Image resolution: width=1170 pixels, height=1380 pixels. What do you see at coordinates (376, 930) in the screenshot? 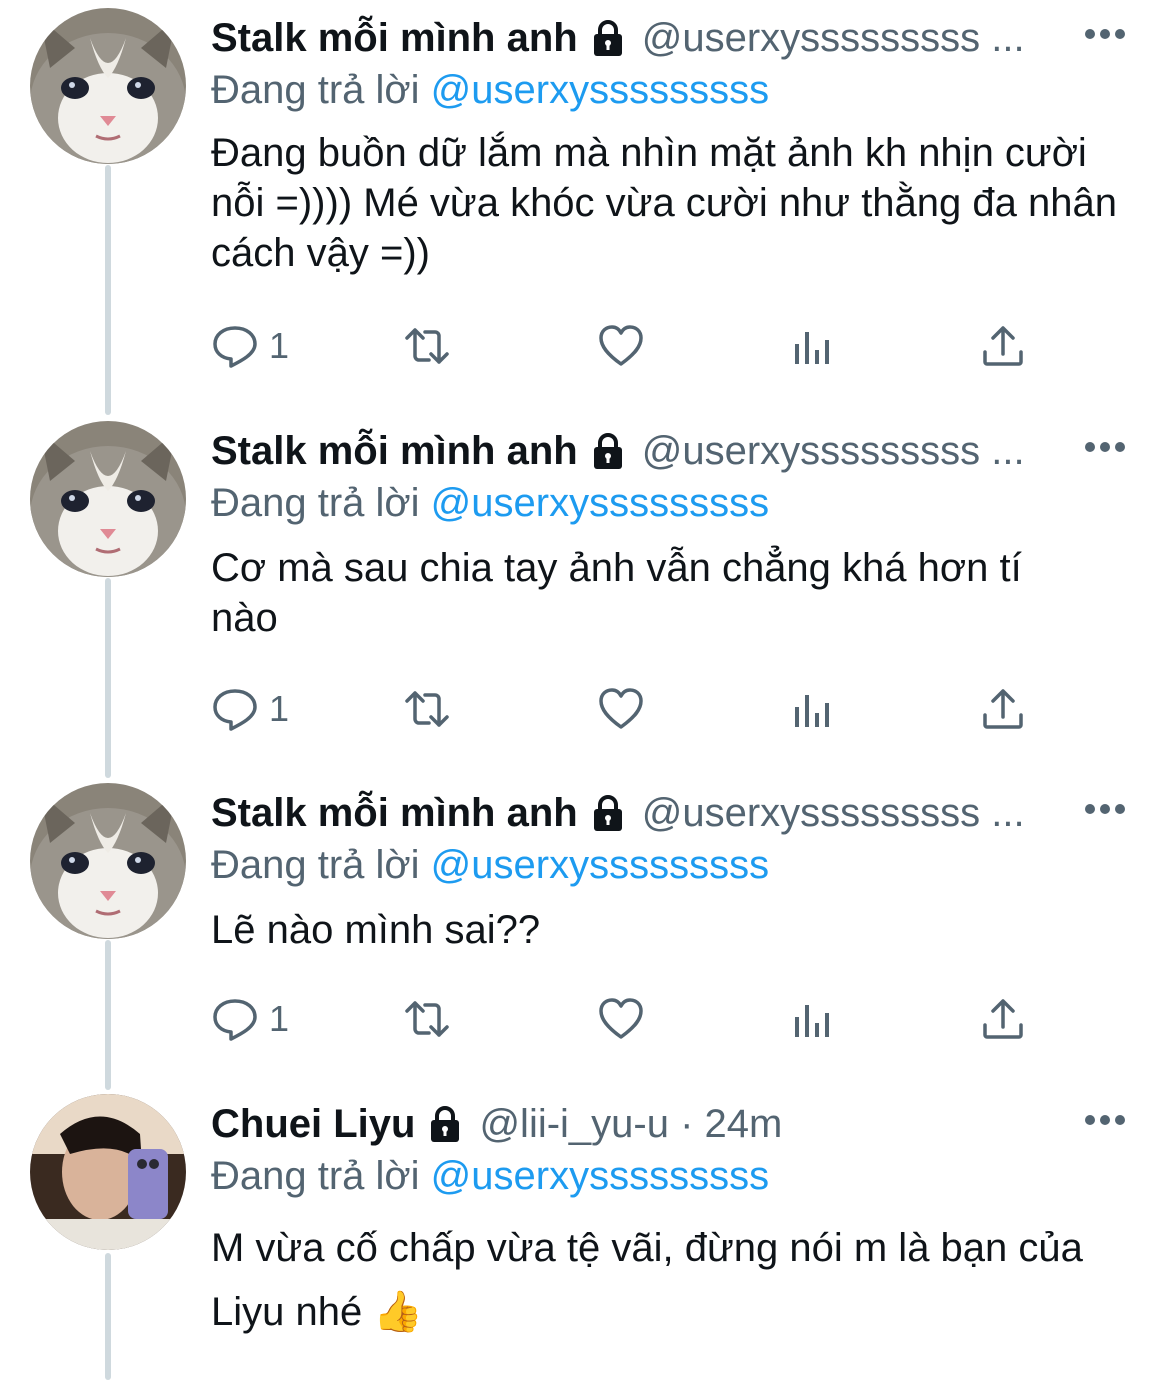
I see `tweet-text: Lẽ nào mình sai??` at bounding box center [376, 930].